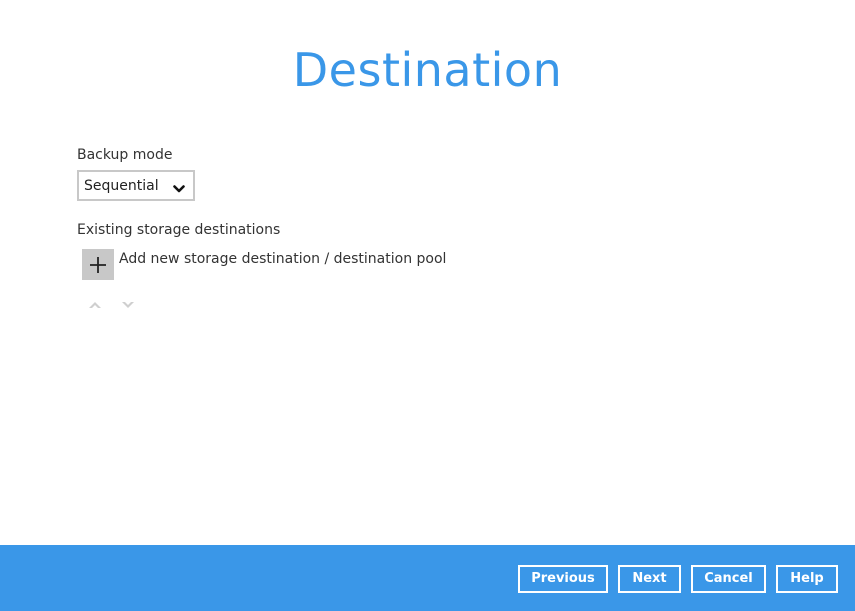 Image resolution: width=855 pixels, height=611 pixels. What do you see at coordinates (427, 578) in the screenshot?
I see `footer-bar: Previous Next Cancel Help` at bounding box center [427, 578].